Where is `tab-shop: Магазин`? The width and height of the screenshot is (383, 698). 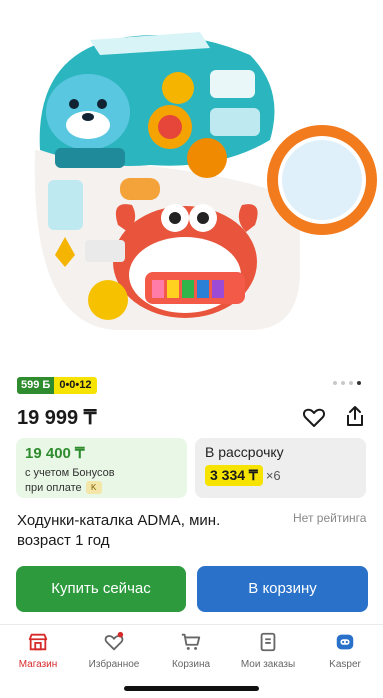 tab-shop: Магазин is located at coordinates (38, 650).